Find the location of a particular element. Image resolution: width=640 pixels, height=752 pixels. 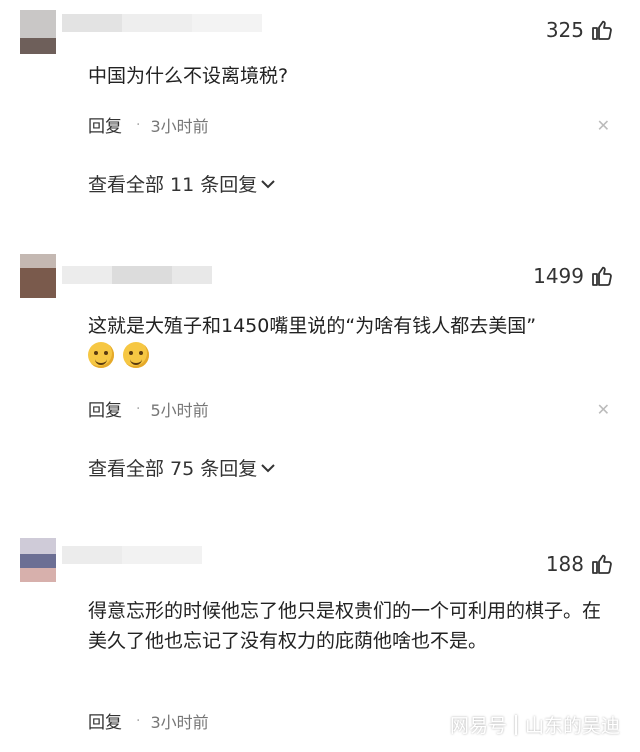

view-replies-label: 查看全部 11 条回复 is located at coordinates (173, 185).